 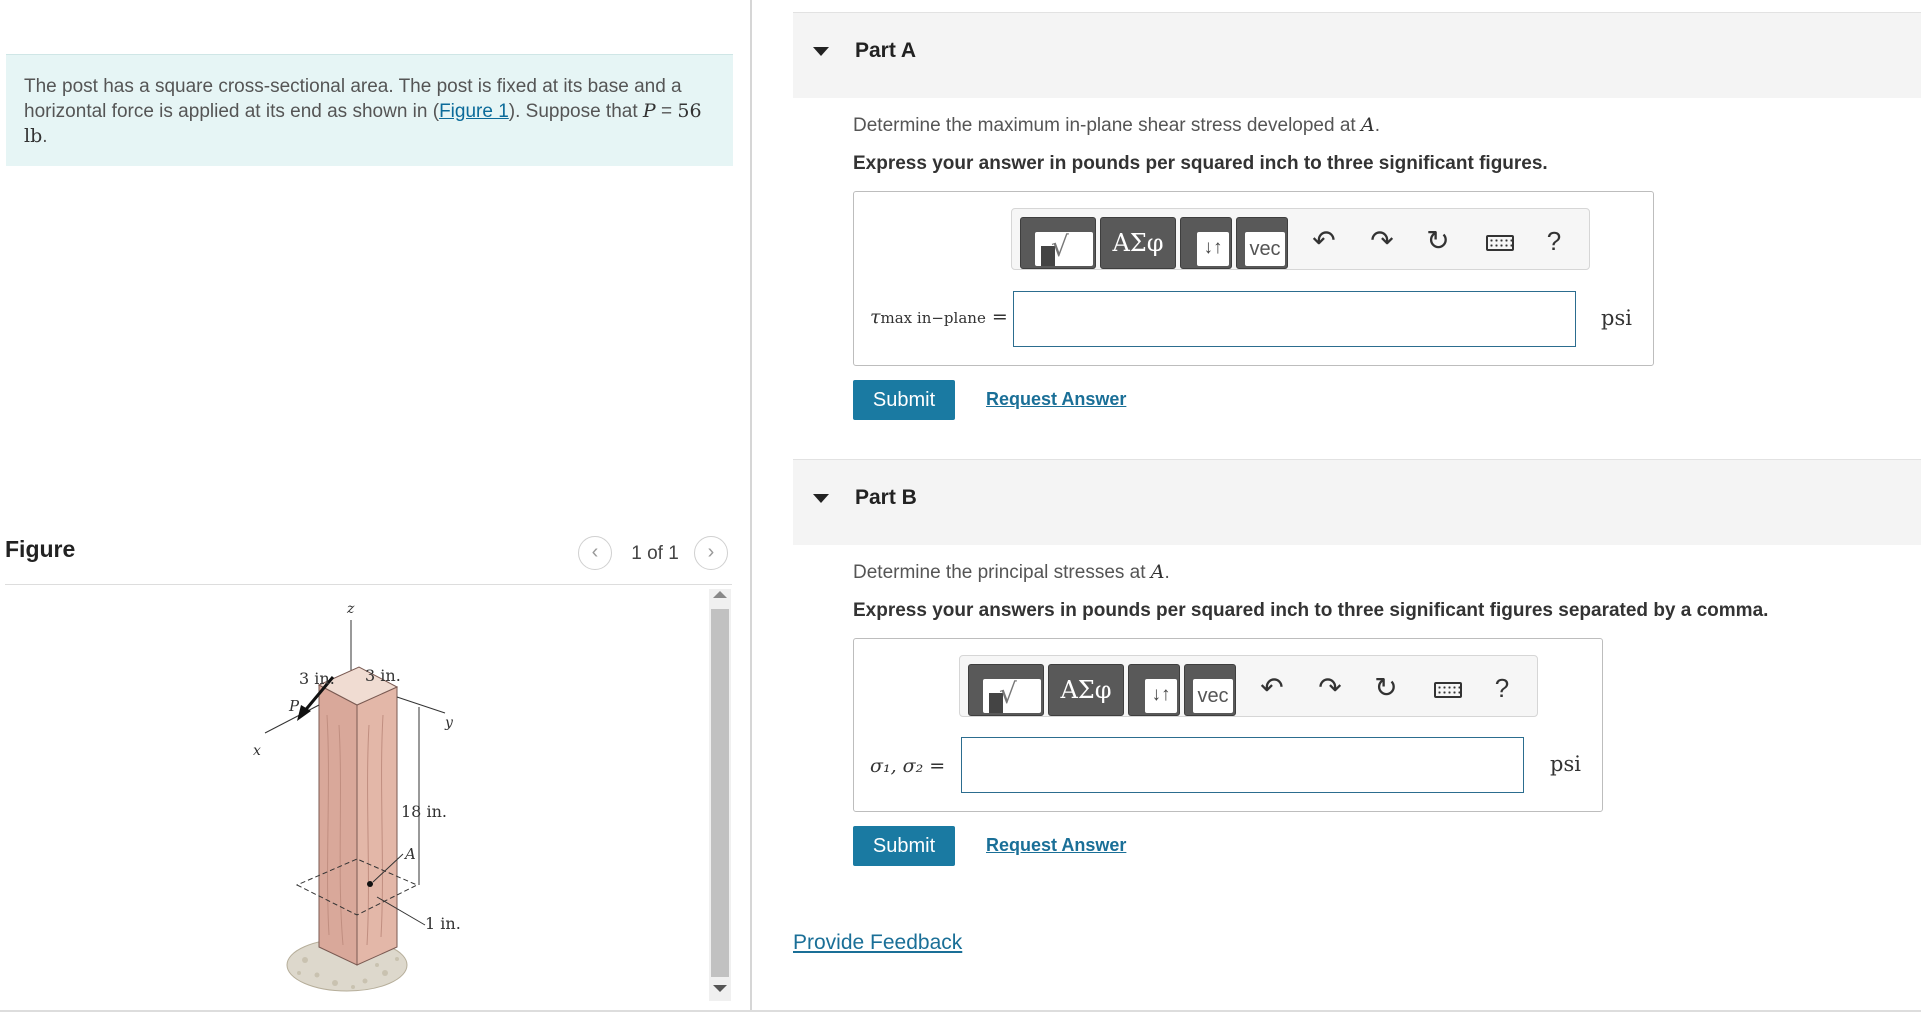 I want to click on x-label: x, so click(x=257, y=751).